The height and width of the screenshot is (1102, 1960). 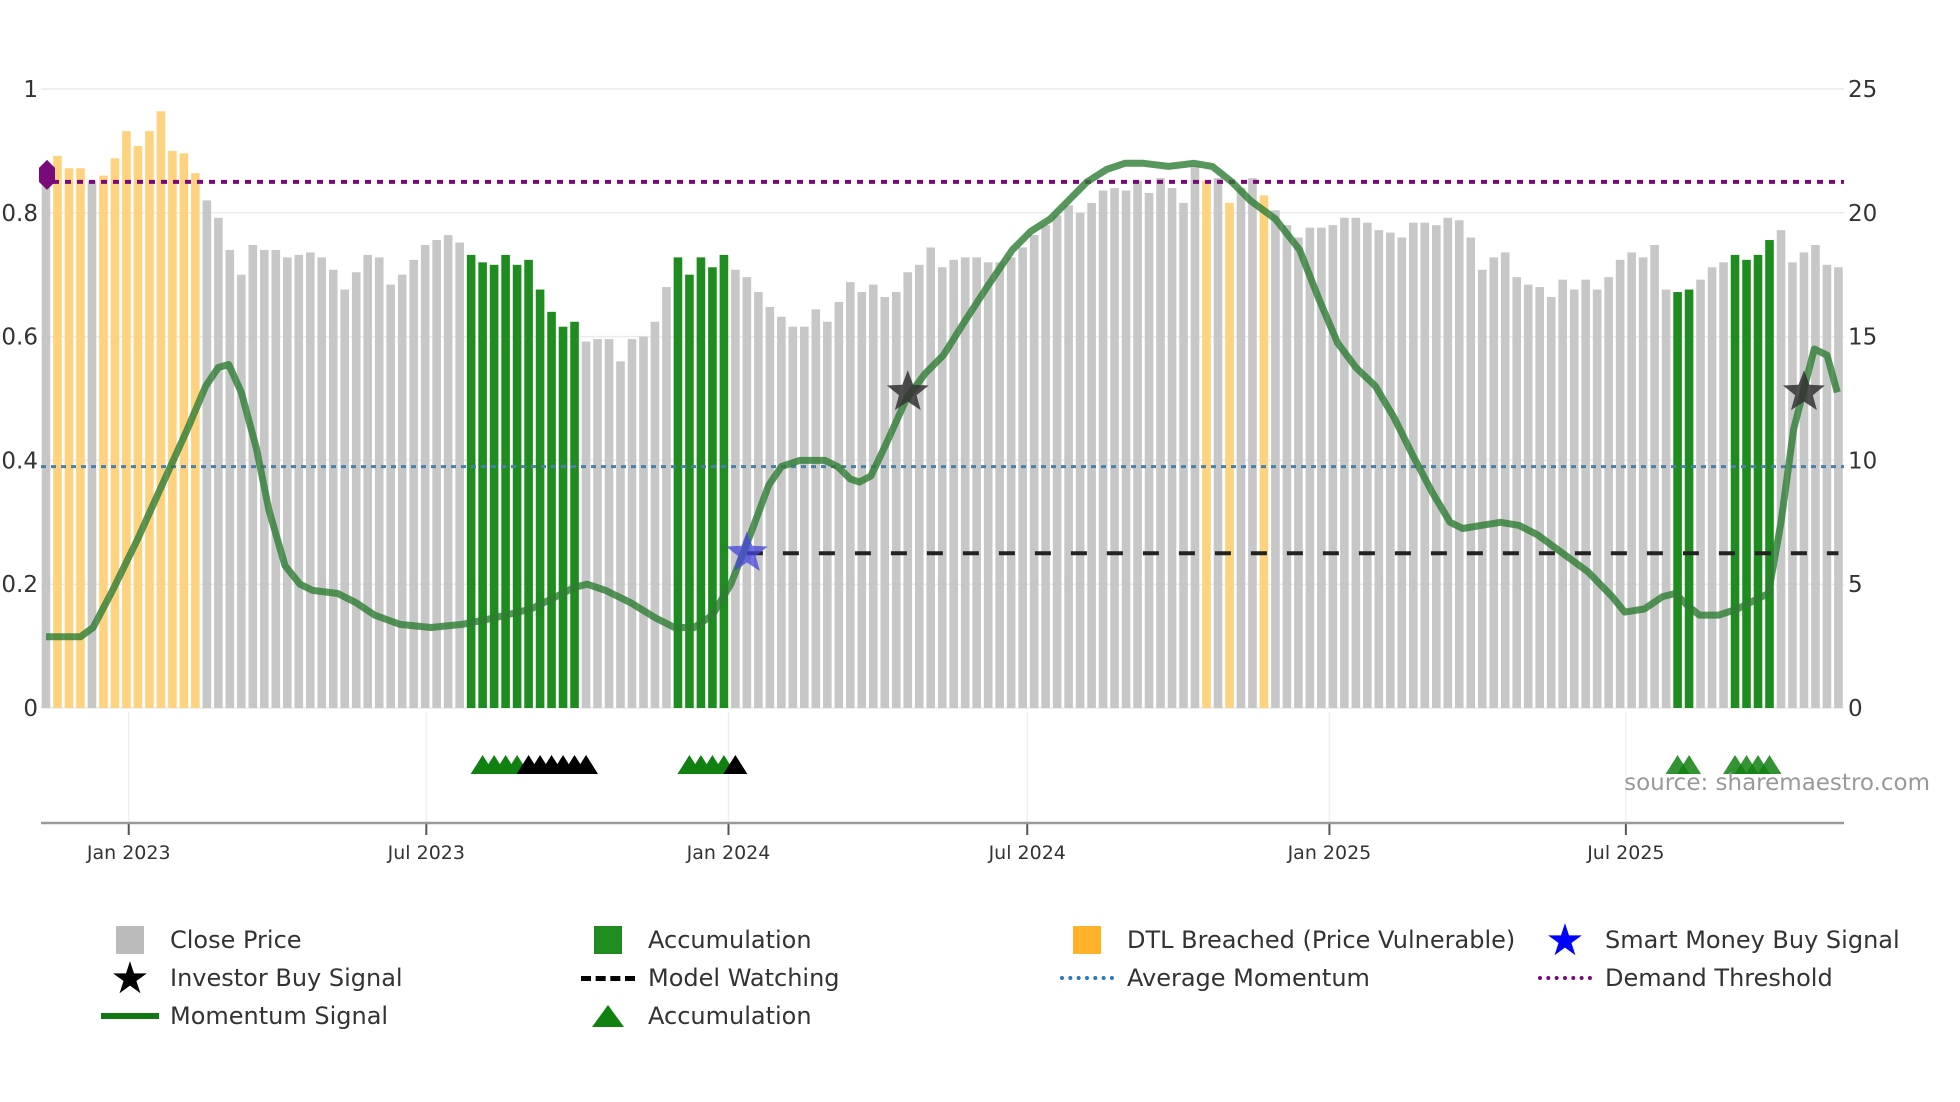 What do you see at coordinates (1625, 853) in the screenshot?
I see `x-tick-label: Jul 2025` at bounding box center [1625, 853].